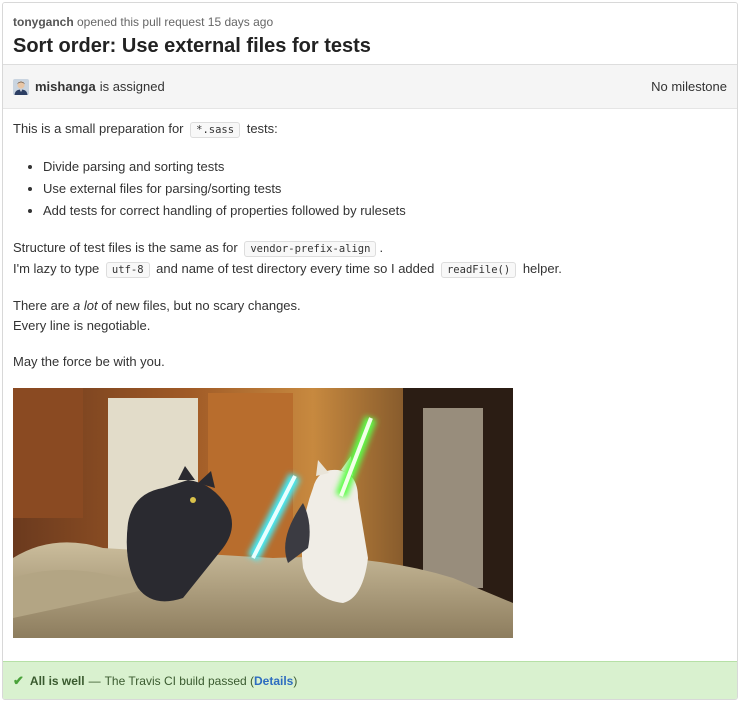 The height and width of the screenshot is (704, 742). What do you see at coordinates (478, 270) in the screenshot?
I see `inline-code-readfile: readFile()` at bounding box center [478, 270].